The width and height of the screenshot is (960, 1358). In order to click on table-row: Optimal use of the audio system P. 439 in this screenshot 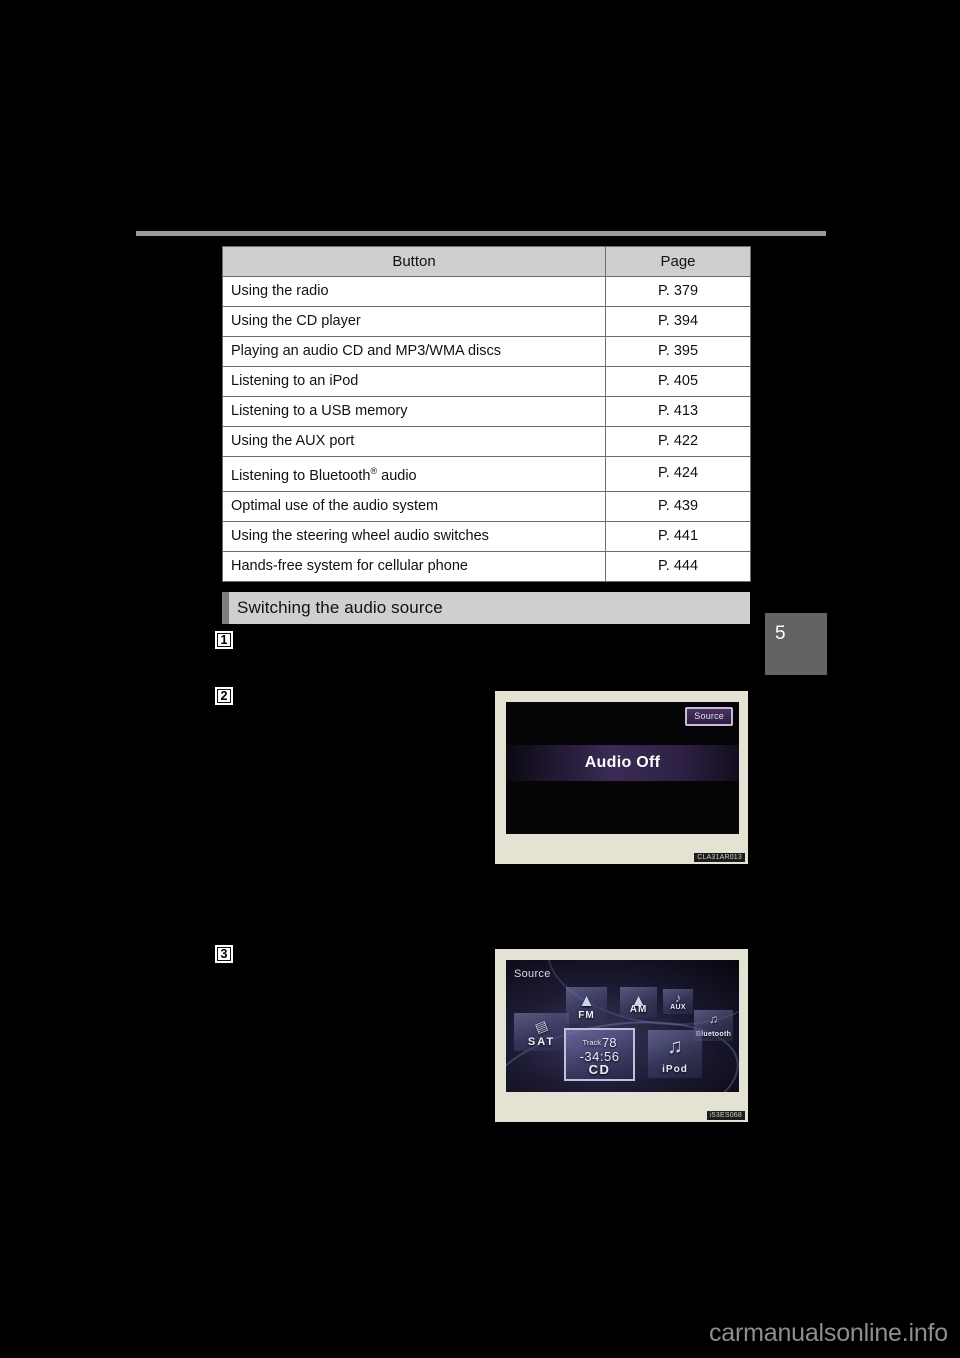, I will do `click(486, 506)`.